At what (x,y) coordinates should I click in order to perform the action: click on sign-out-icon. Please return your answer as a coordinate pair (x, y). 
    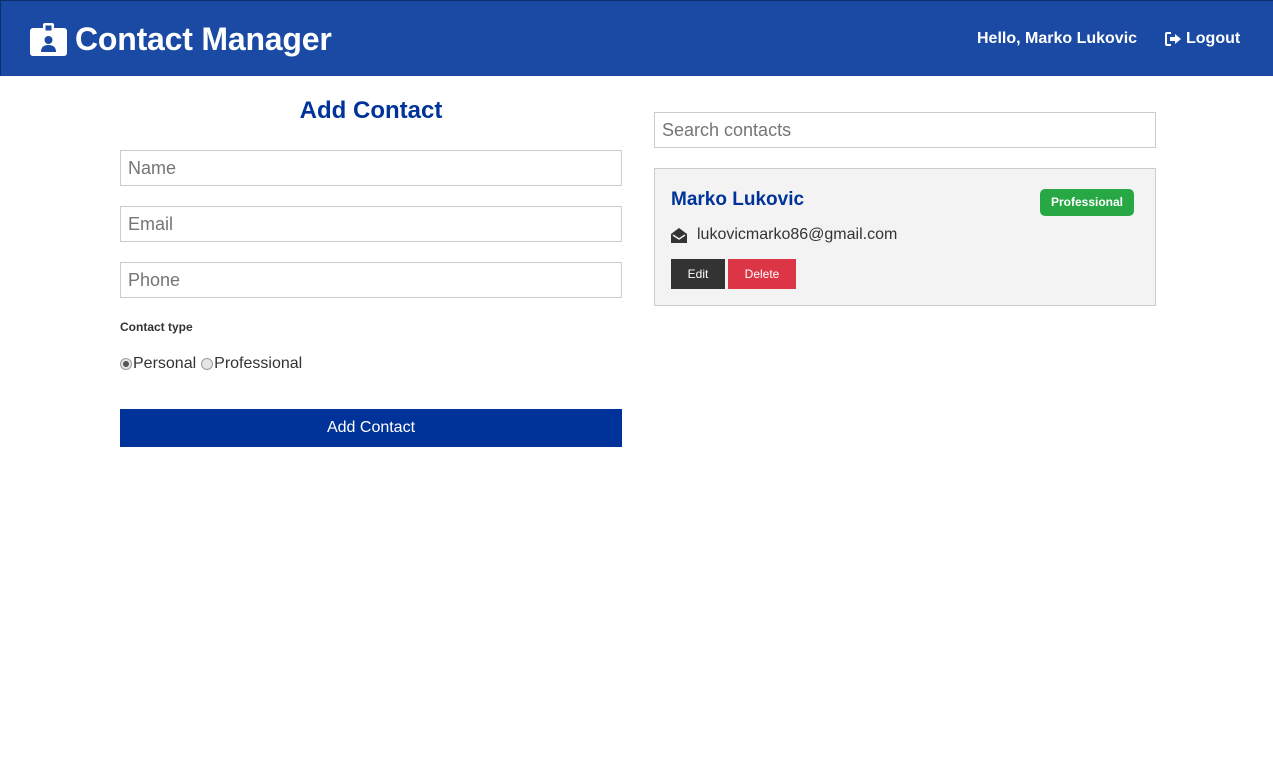
    Looking at the image, I should click on (1173, 39).